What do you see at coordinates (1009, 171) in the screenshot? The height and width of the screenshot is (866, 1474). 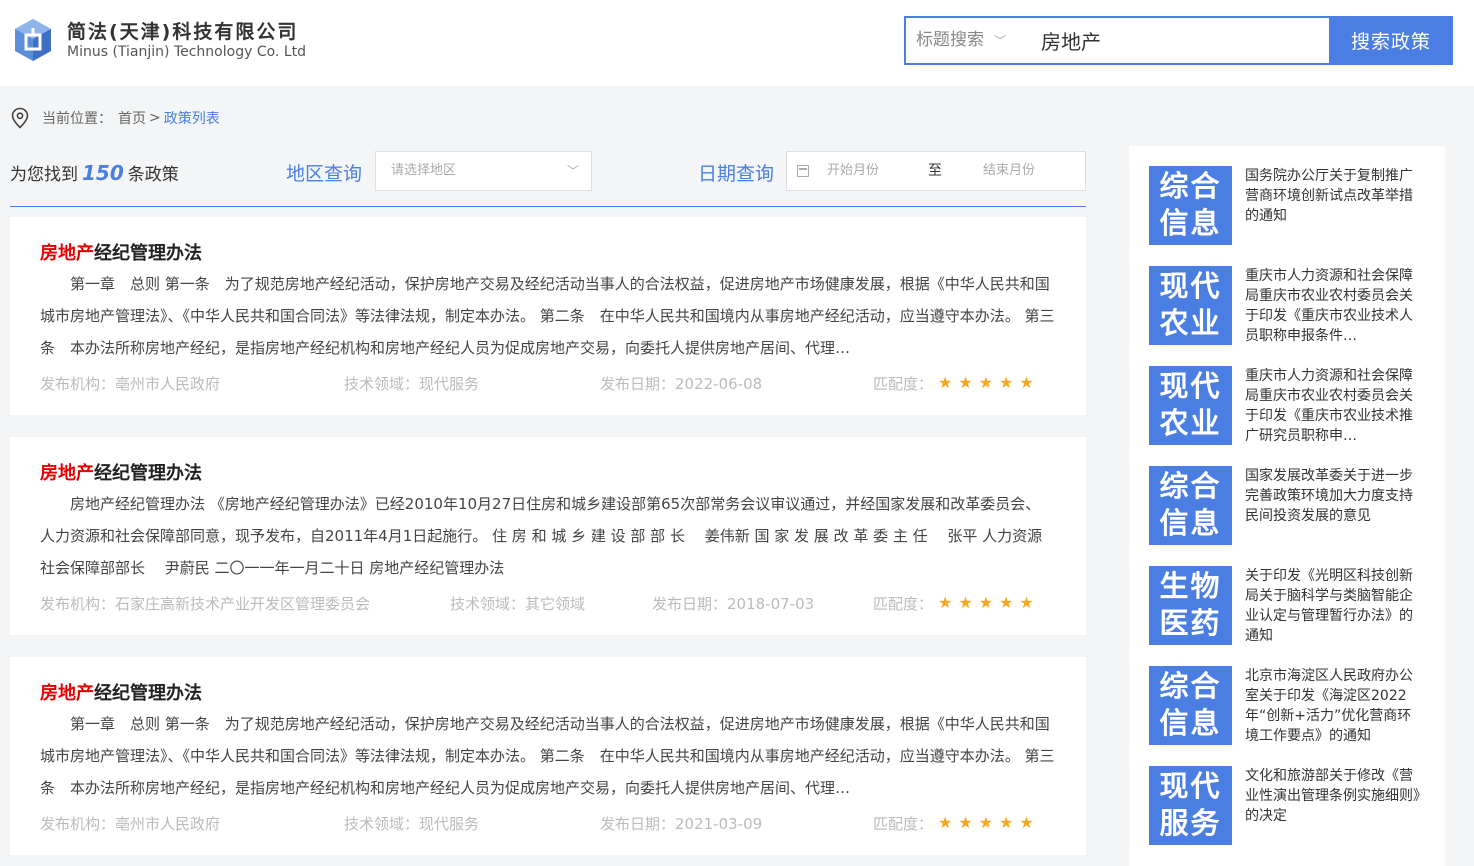 I see `date-end-input: 结束月份` at bounding box center [1009, 171].